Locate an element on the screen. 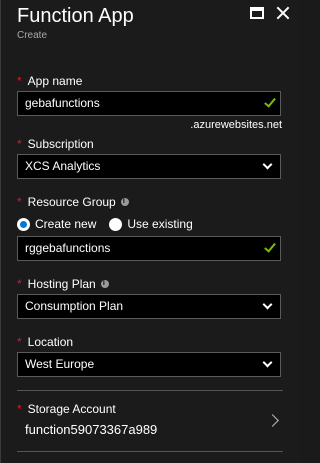  close-icon is located at coordinates (283, 13).